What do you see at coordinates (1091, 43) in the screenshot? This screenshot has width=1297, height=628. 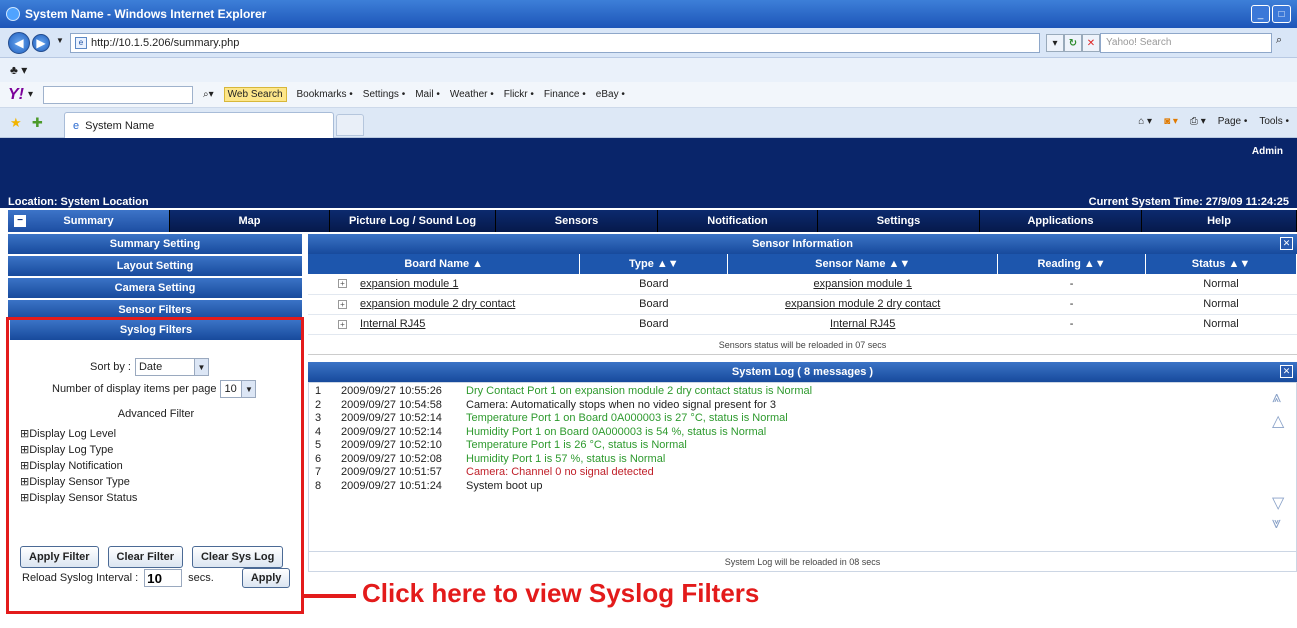 I see `stop-icon: ✕` at bounding box center [1091, 43].